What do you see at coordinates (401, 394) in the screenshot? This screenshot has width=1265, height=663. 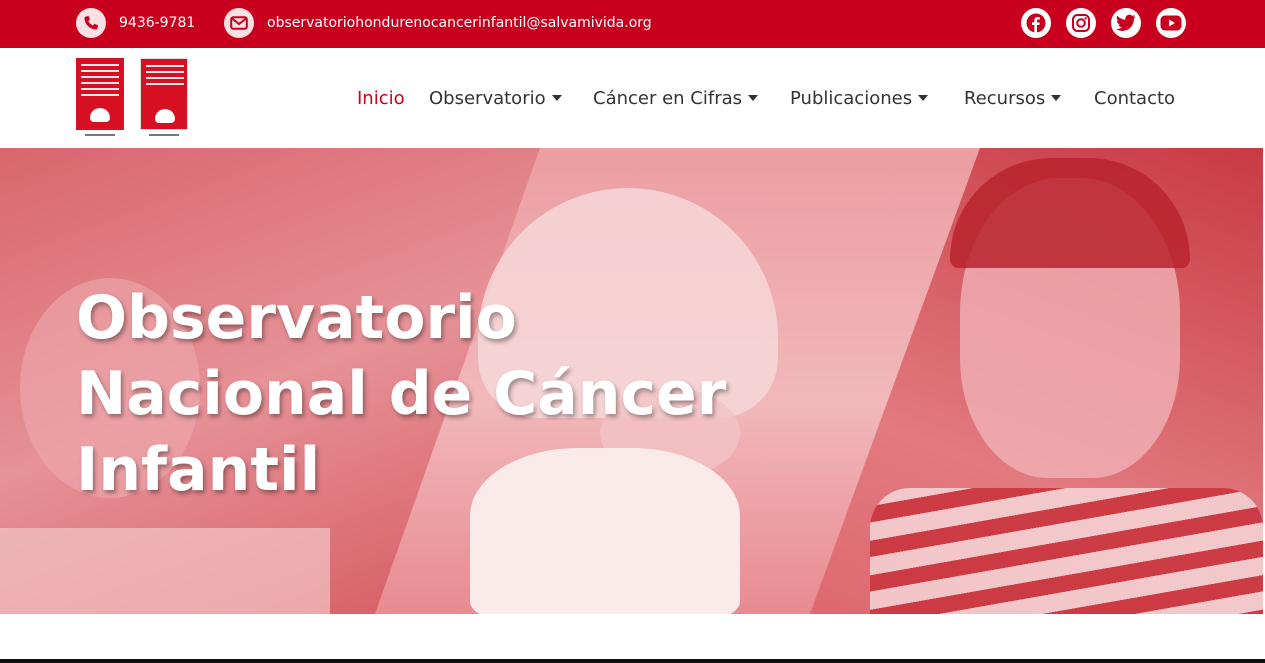 I see `hero-title-line-2: Nacional de Cáncer` at bounding box center [401, 394].